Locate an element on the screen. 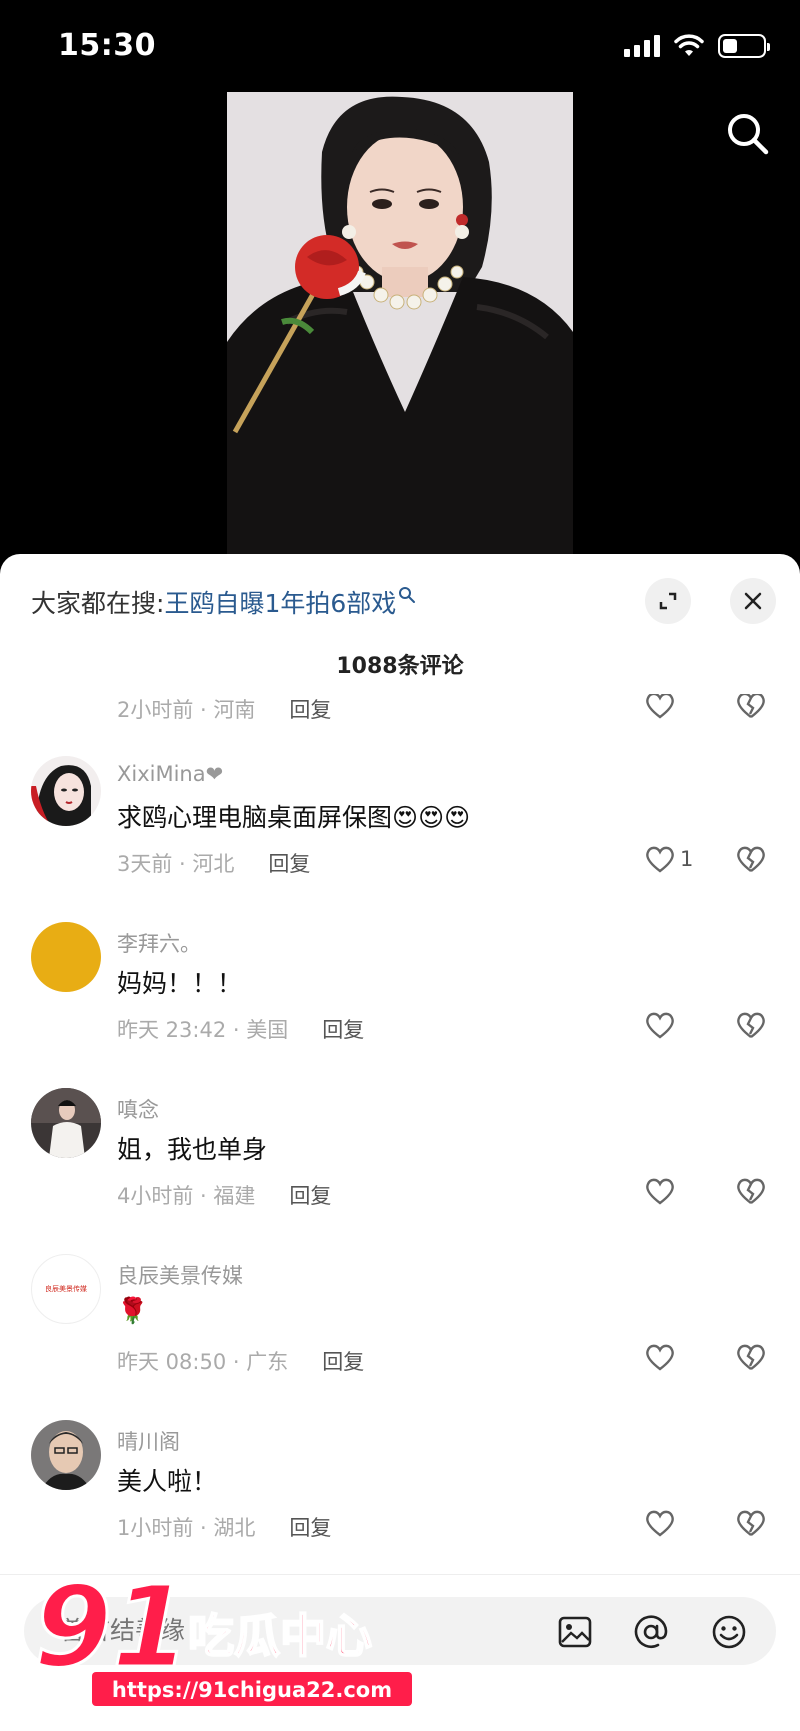 This screenshot has height=1731, width=800. comment-text: 求鸥心理电脑桌面屏保图😍😍😍 is located at coordinates (294, 817).